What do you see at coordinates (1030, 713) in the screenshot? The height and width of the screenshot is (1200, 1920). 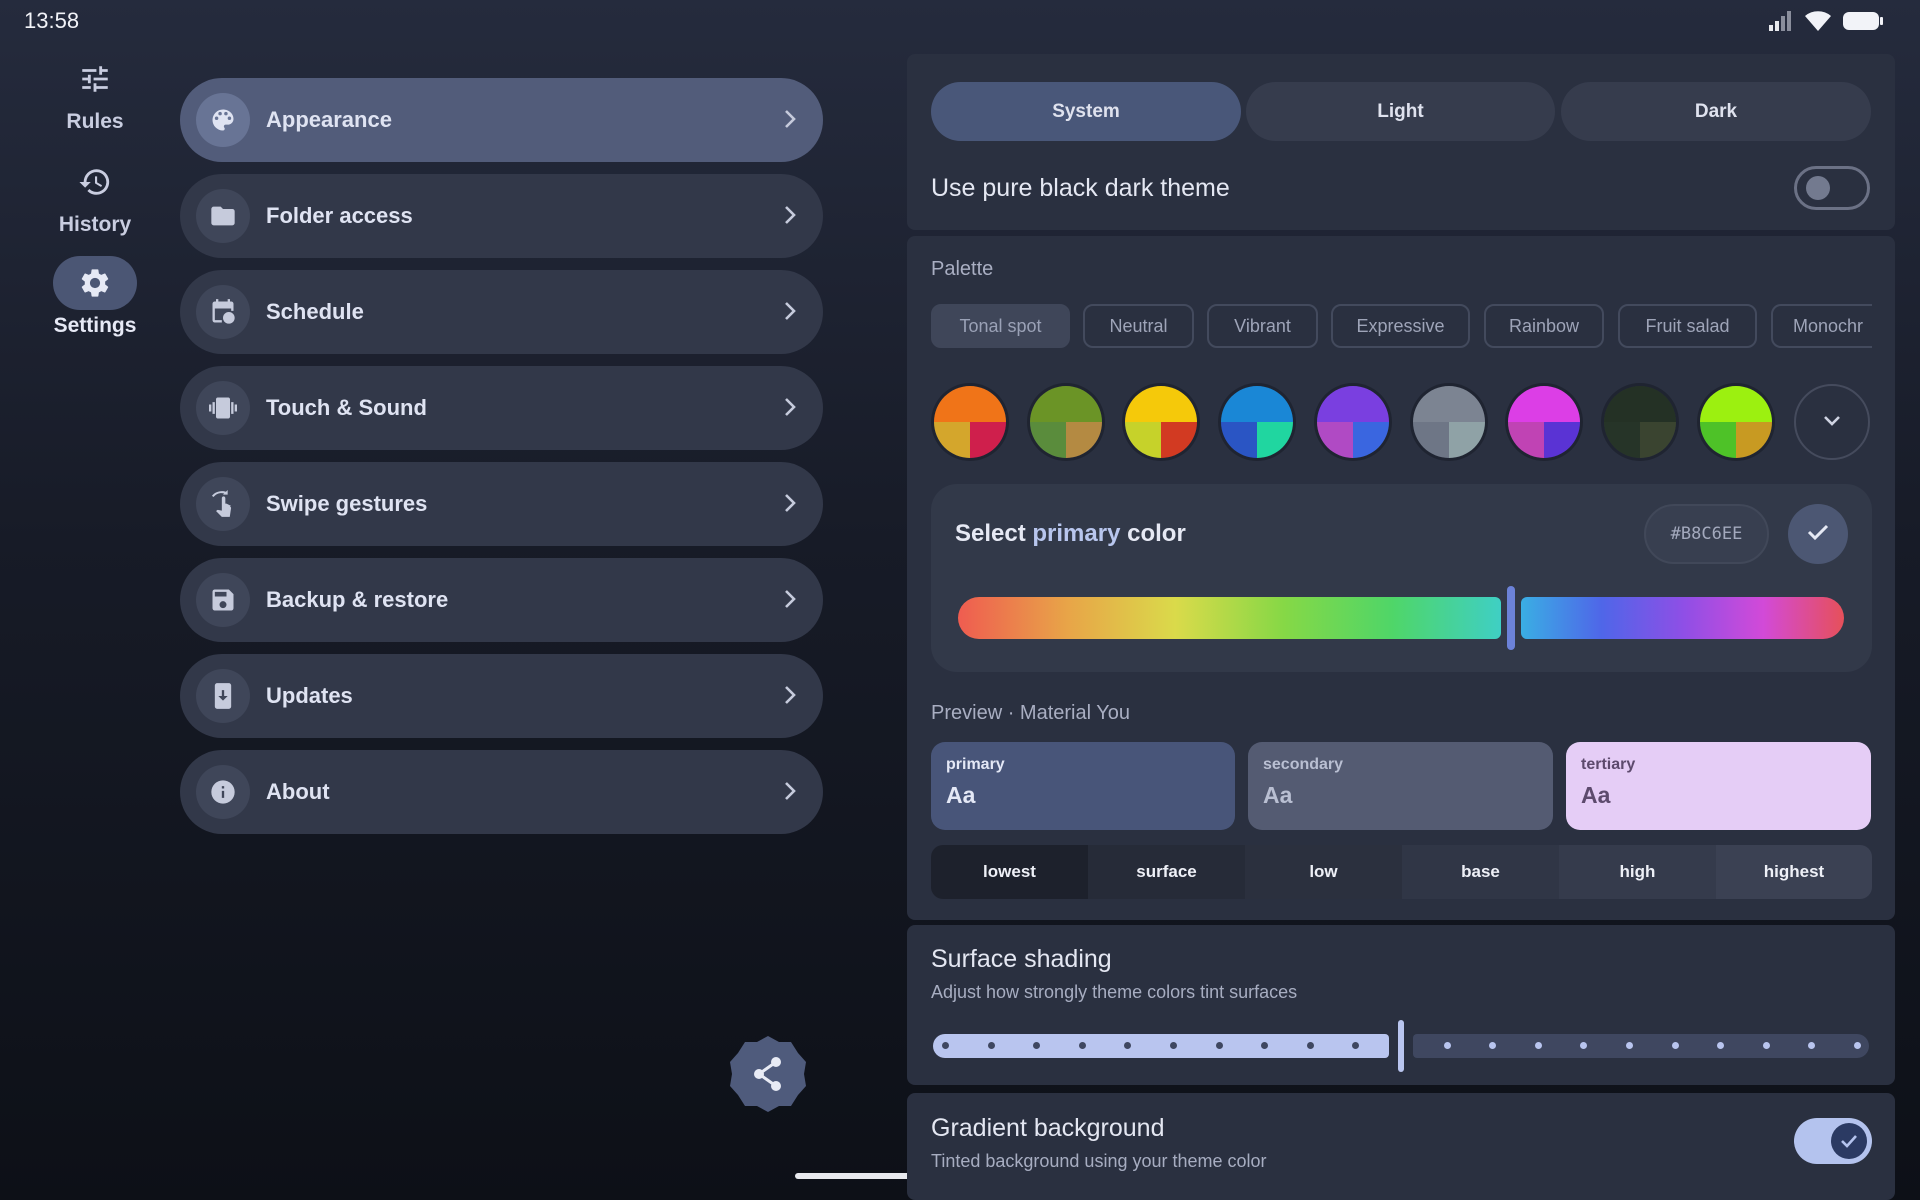 I see `preview-title: Preview · Material You` at bounding box center [1030, 713].